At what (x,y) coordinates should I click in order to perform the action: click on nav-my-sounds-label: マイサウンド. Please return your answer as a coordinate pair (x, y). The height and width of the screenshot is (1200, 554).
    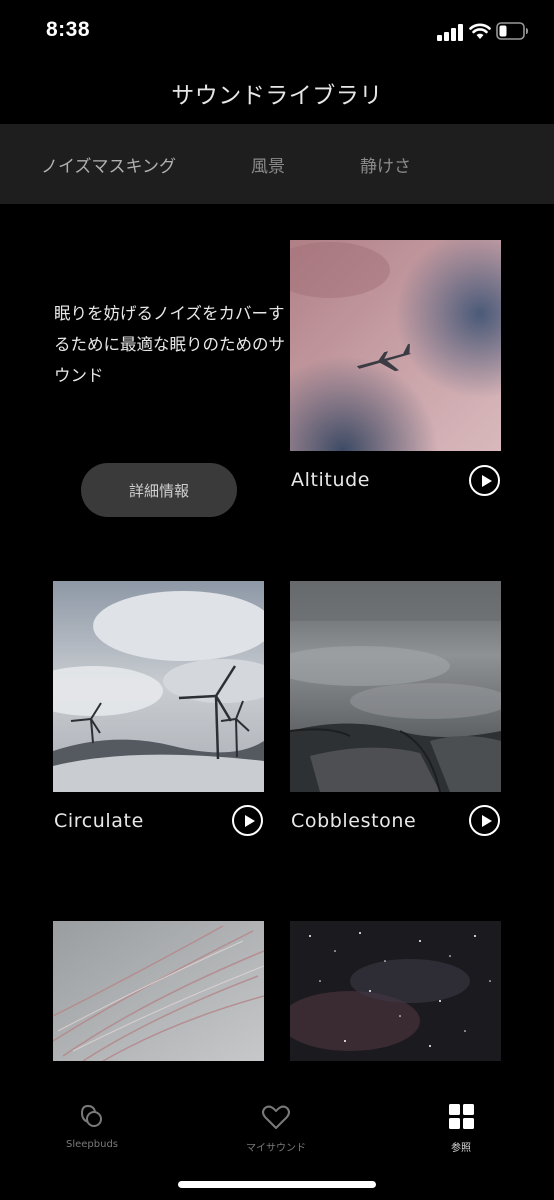
    Looking at the image, I should click on (276, 1148).